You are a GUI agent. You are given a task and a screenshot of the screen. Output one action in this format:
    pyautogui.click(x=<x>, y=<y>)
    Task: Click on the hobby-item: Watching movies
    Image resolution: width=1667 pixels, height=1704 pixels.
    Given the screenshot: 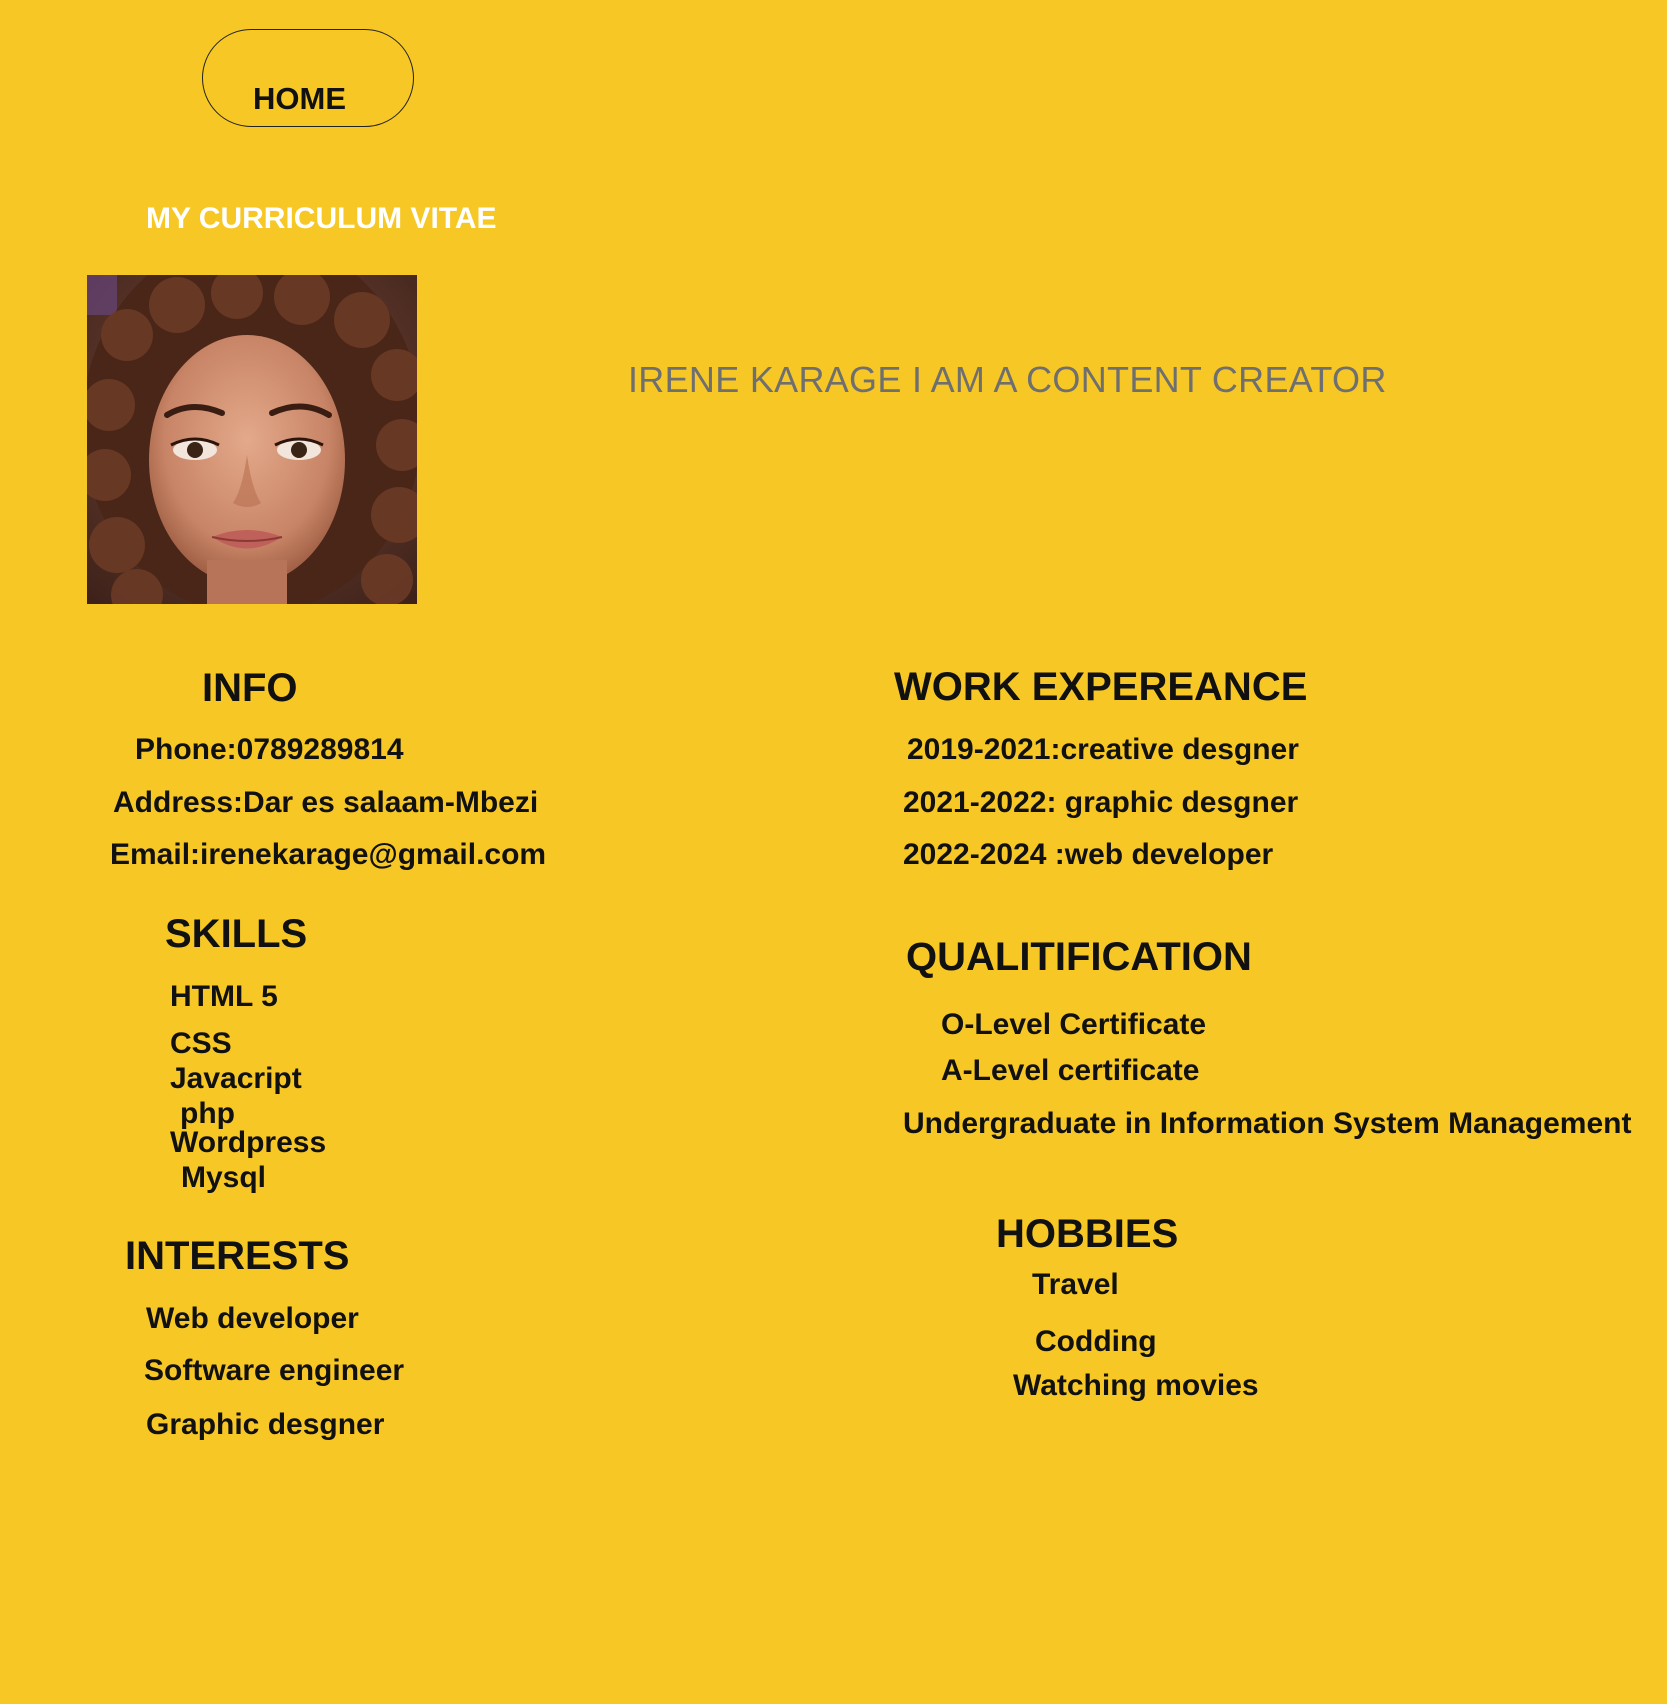 What is the action you would take?
    pyautogui.click(x=1136, y=1385)
    